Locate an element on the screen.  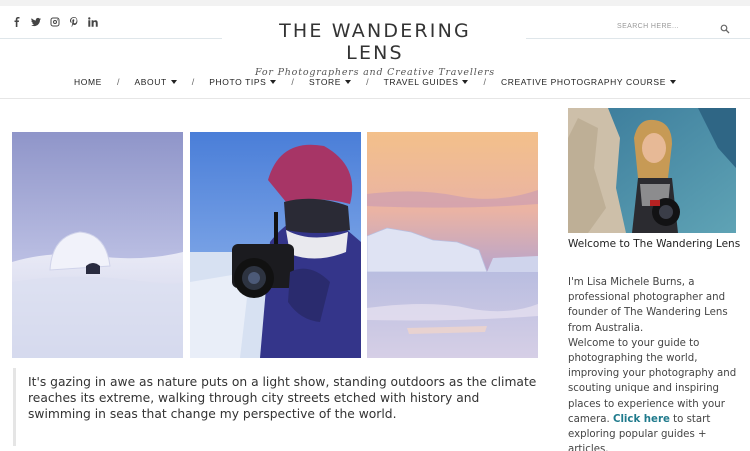
instagram-icon is located at coordinates (55, 22).